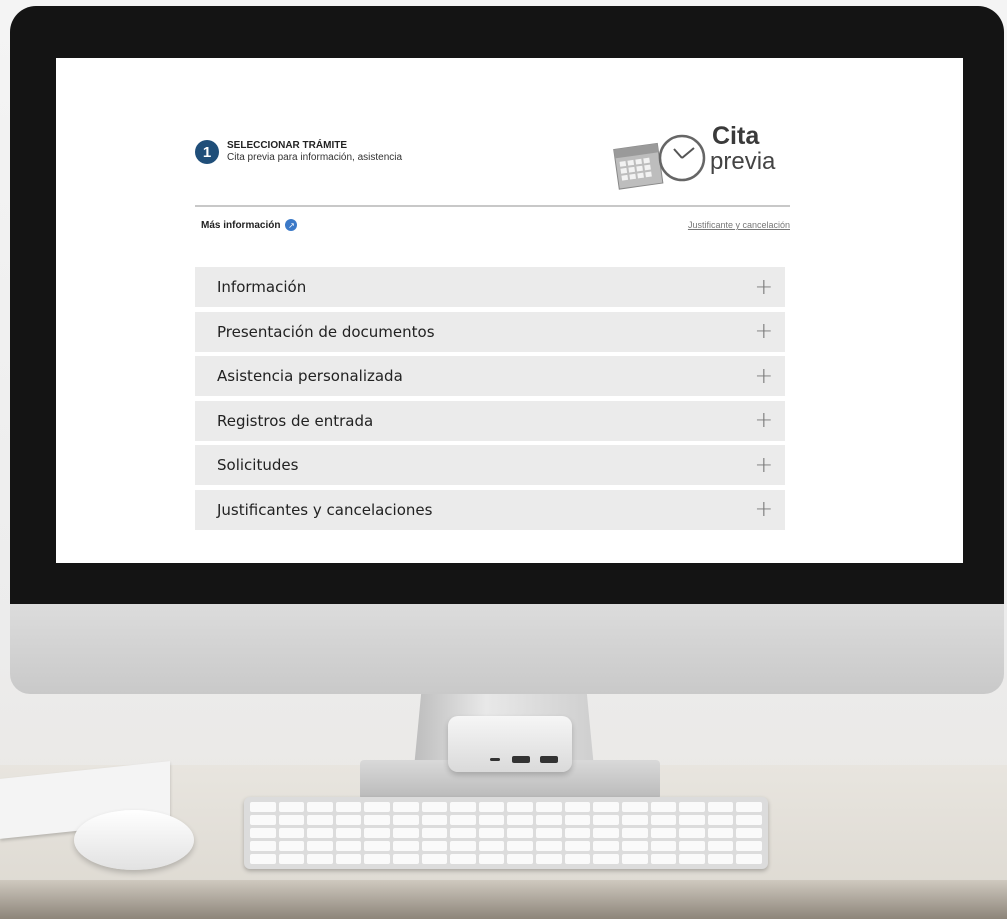 This screenshot has height=919, width=1007. Describe the element at coordinates (507, 649) in the screenshot. I see `monitor-chin` at that location.